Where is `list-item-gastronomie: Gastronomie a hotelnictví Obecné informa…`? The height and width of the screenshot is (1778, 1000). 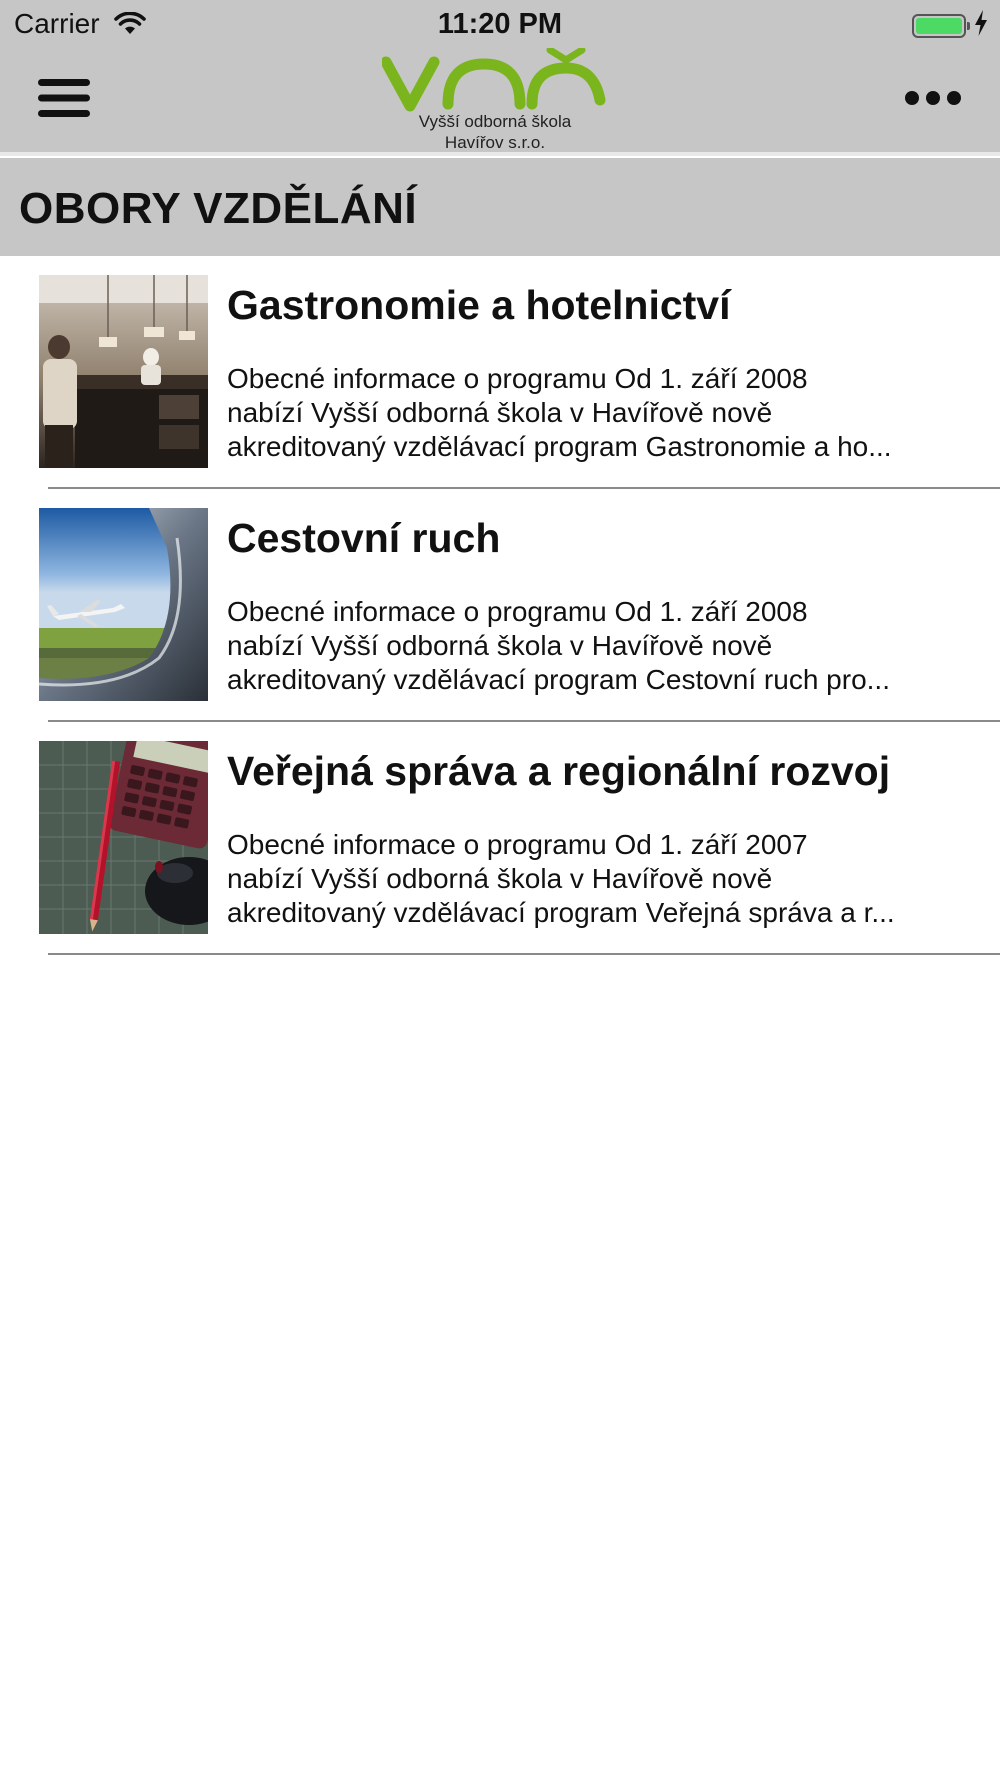
list-item-gastronomie: Gastronomie a hotelnictví Obecné informa… is located at coordinates (500, 372).